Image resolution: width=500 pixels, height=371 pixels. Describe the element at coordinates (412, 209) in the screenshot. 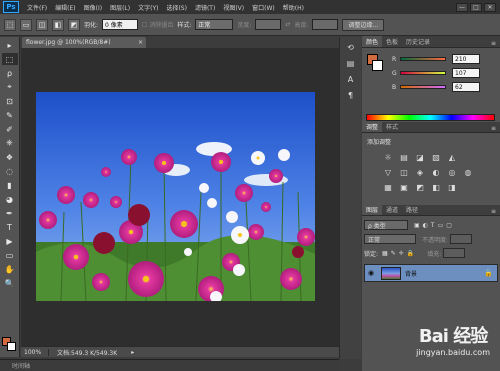

I see `tab-paths: 路径` at that location.